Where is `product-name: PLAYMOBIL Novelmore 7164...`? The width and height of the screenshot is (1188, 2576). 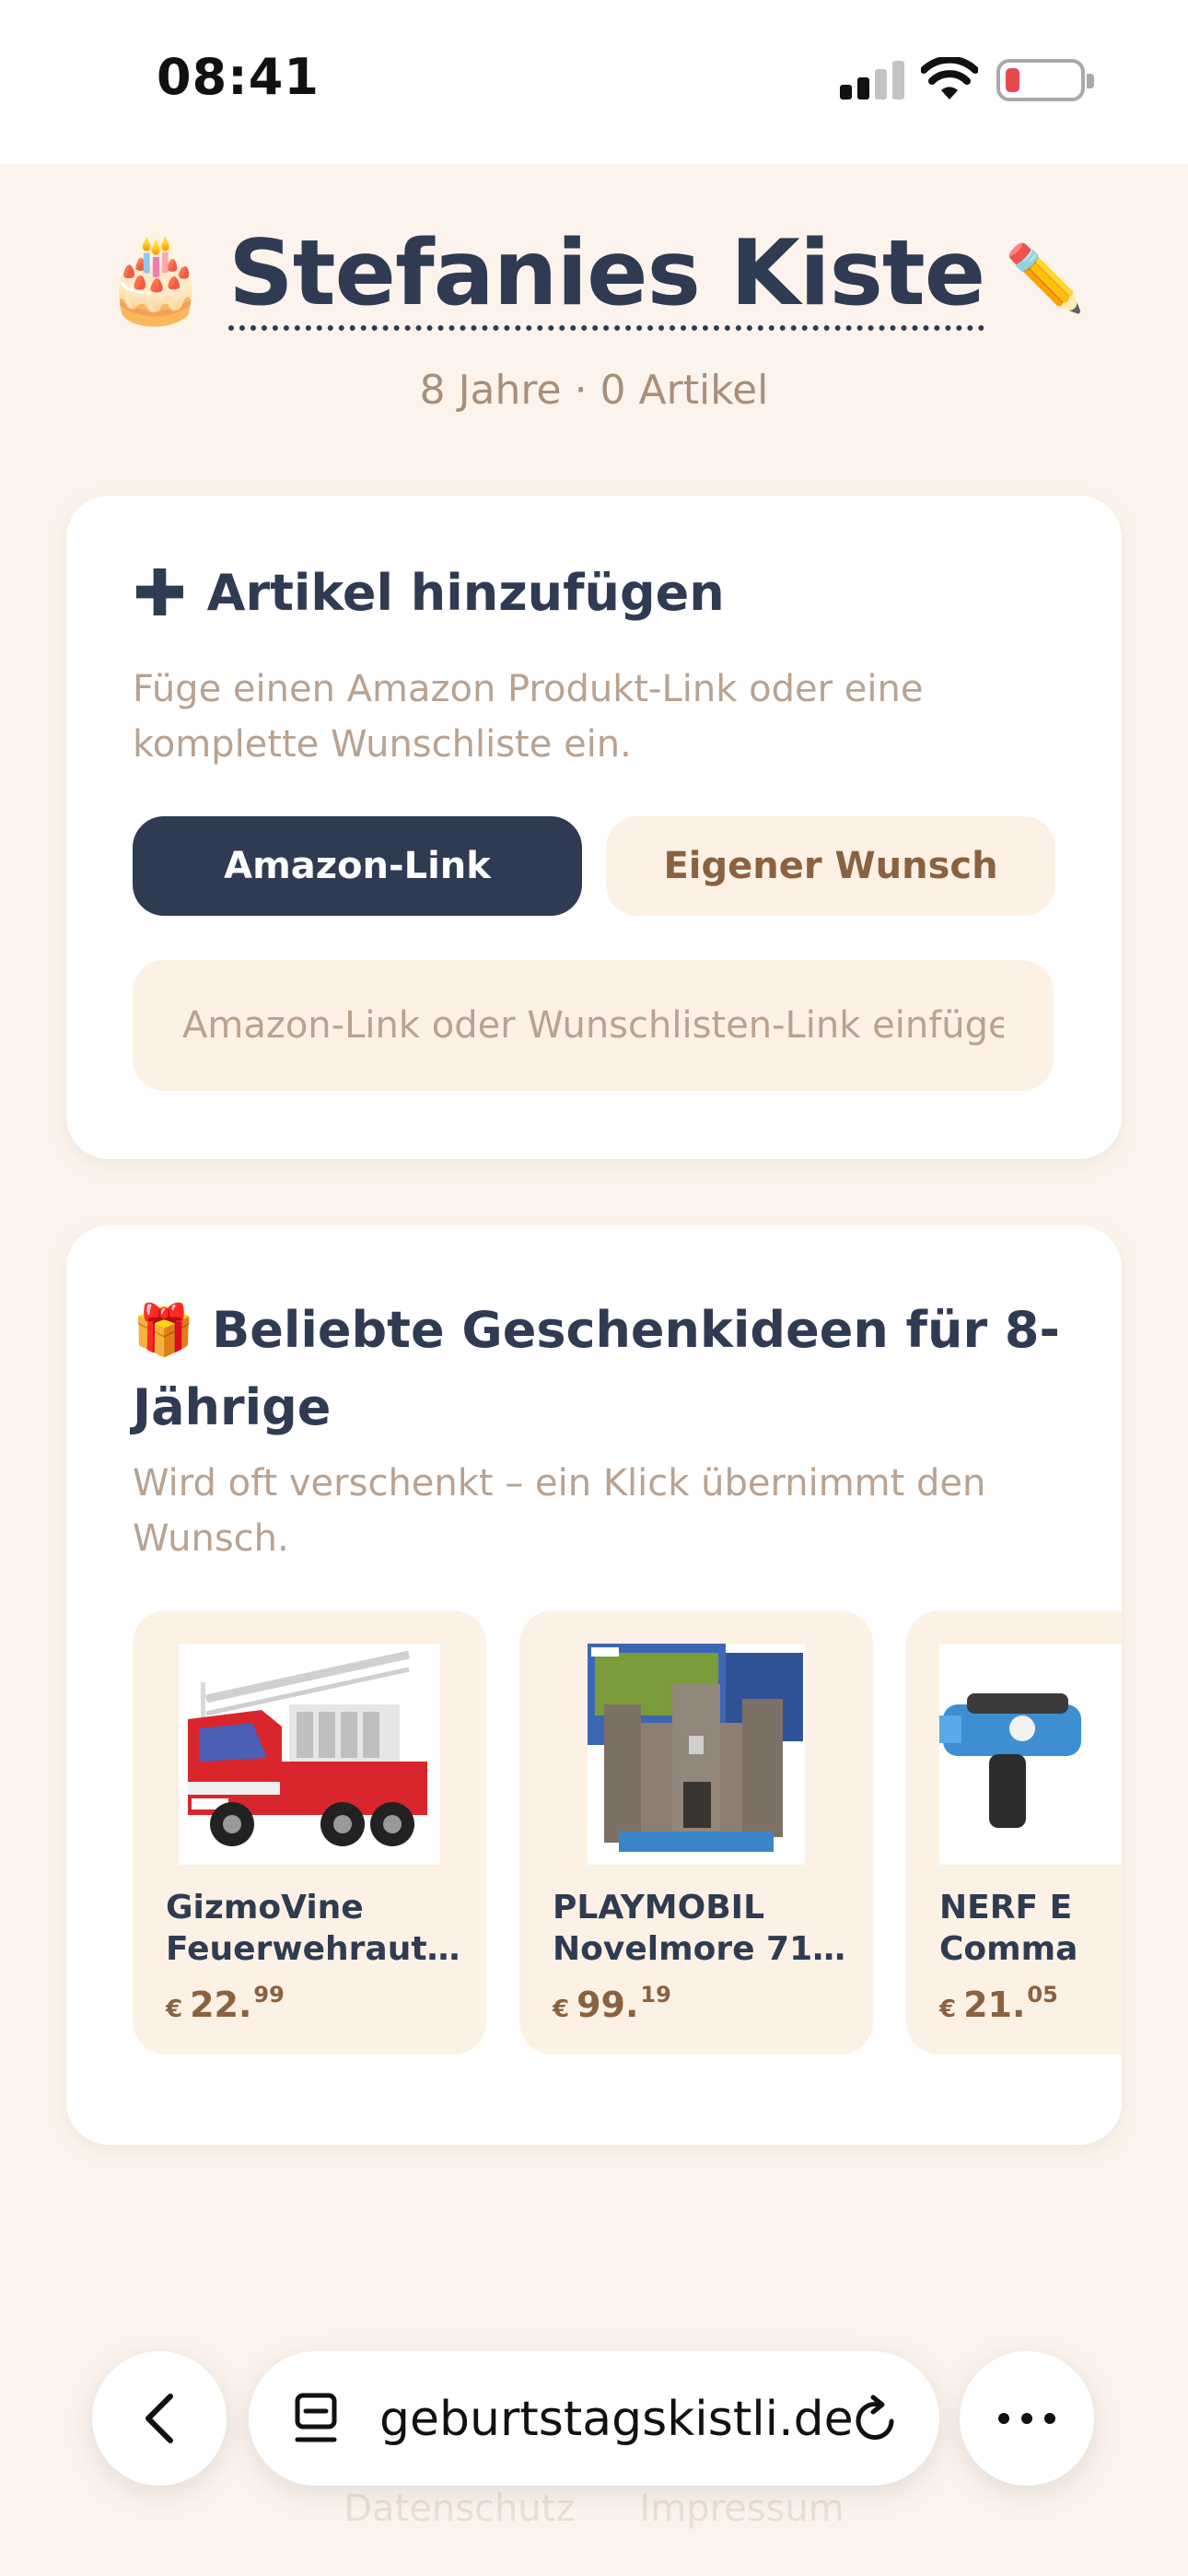 product-name: PLAYMOBIL Novelmore 7164... is located at coordinates (705, 1928).